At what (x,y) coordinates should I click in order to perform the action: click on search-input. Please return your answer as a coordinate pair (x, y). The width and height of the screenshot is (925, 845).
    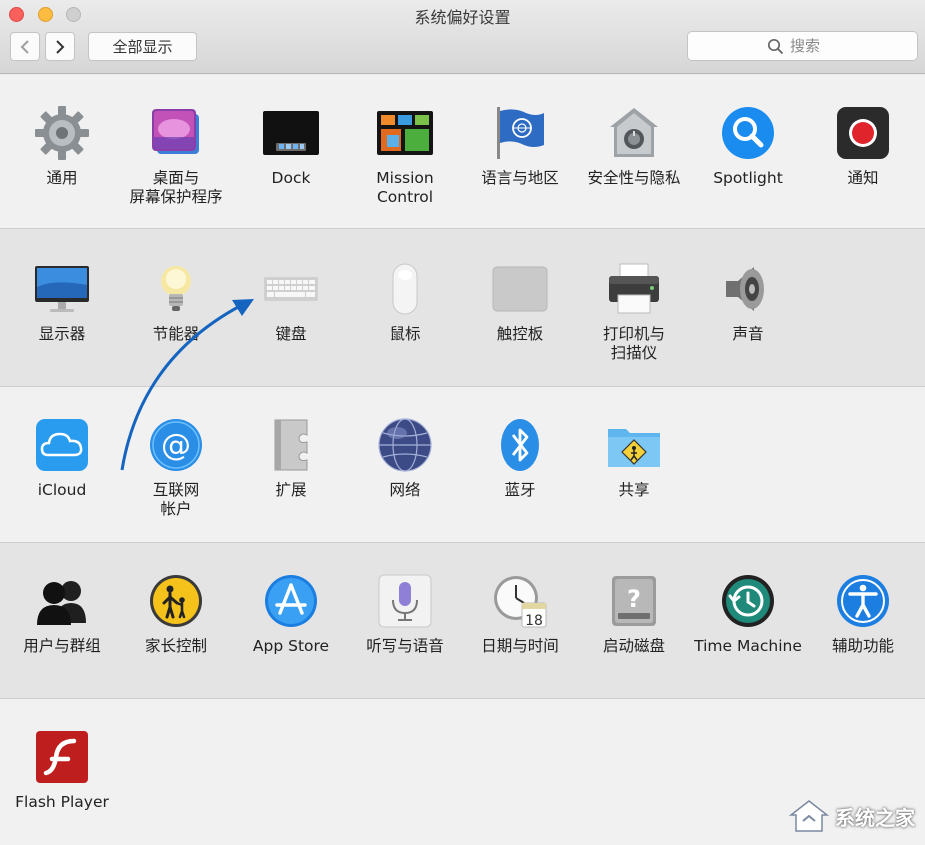
    Looking at the image, I should click on (814, 46).